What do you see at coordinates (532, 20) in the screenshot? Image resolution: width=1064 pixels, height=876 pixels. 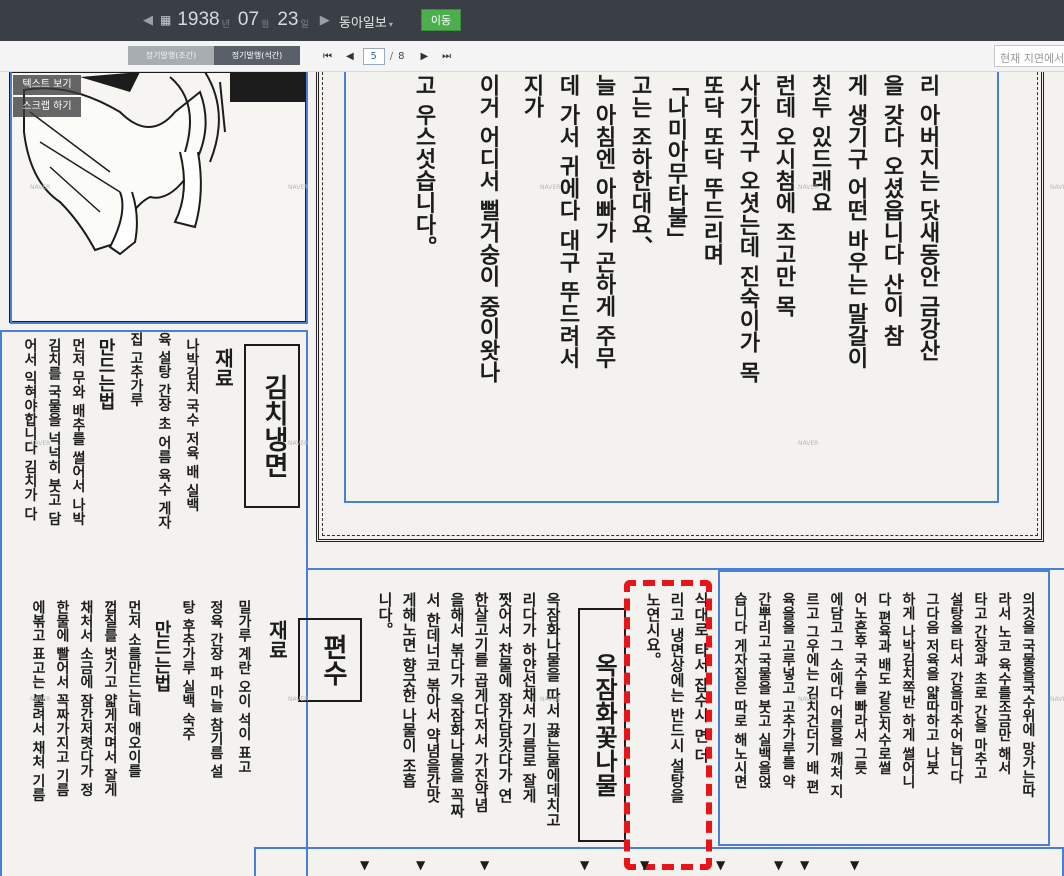 I see `top-bar: ◀ ▦ 1938 년 07 월 23 일 ▶ 동아일보 ▾ 이동` at bounding box center [532, 20].